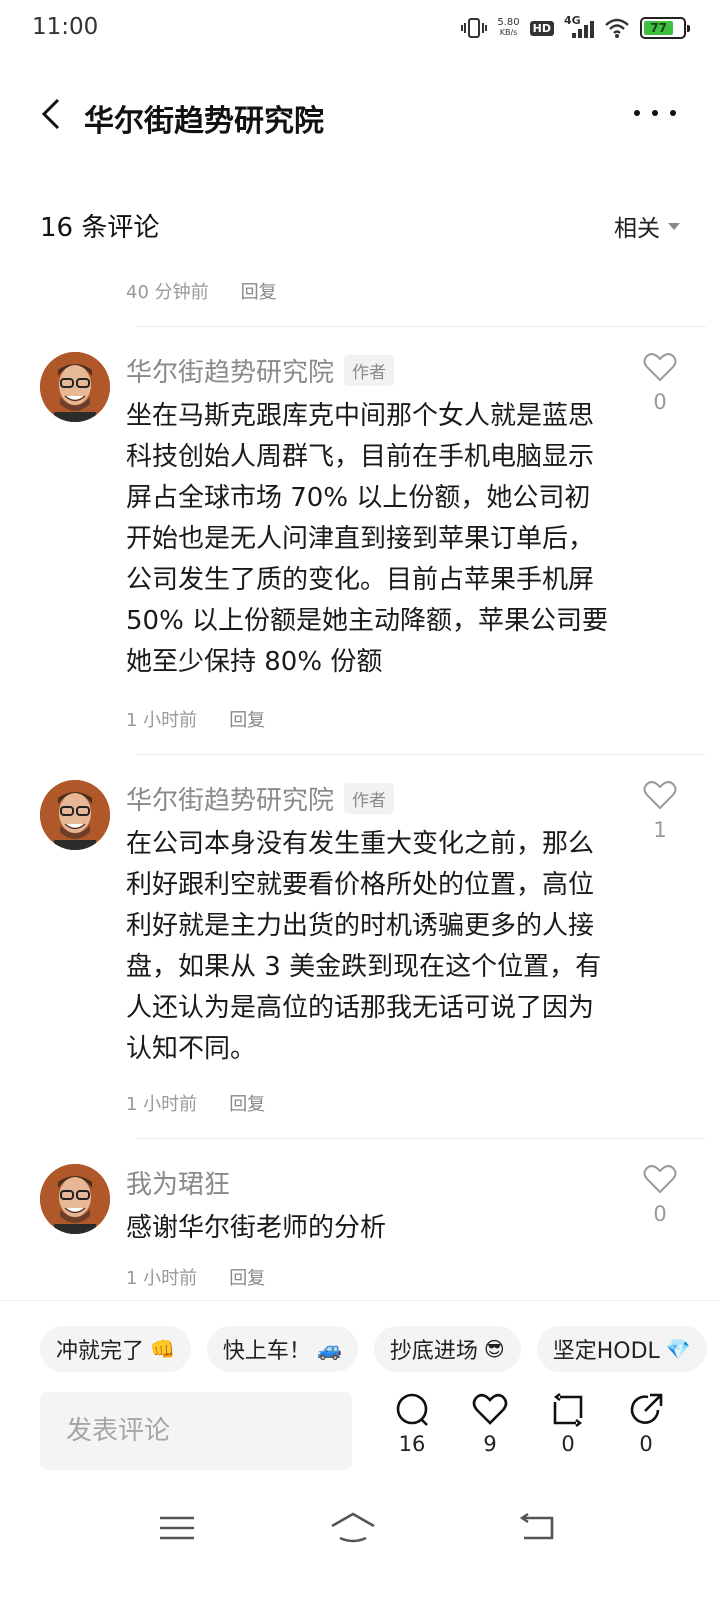 The image size is (720, 1600). What do you see at coordinates (508, 32) in the screenshot?
I see `net-speed-unit: KB/s` at bounding box center [508, 32].